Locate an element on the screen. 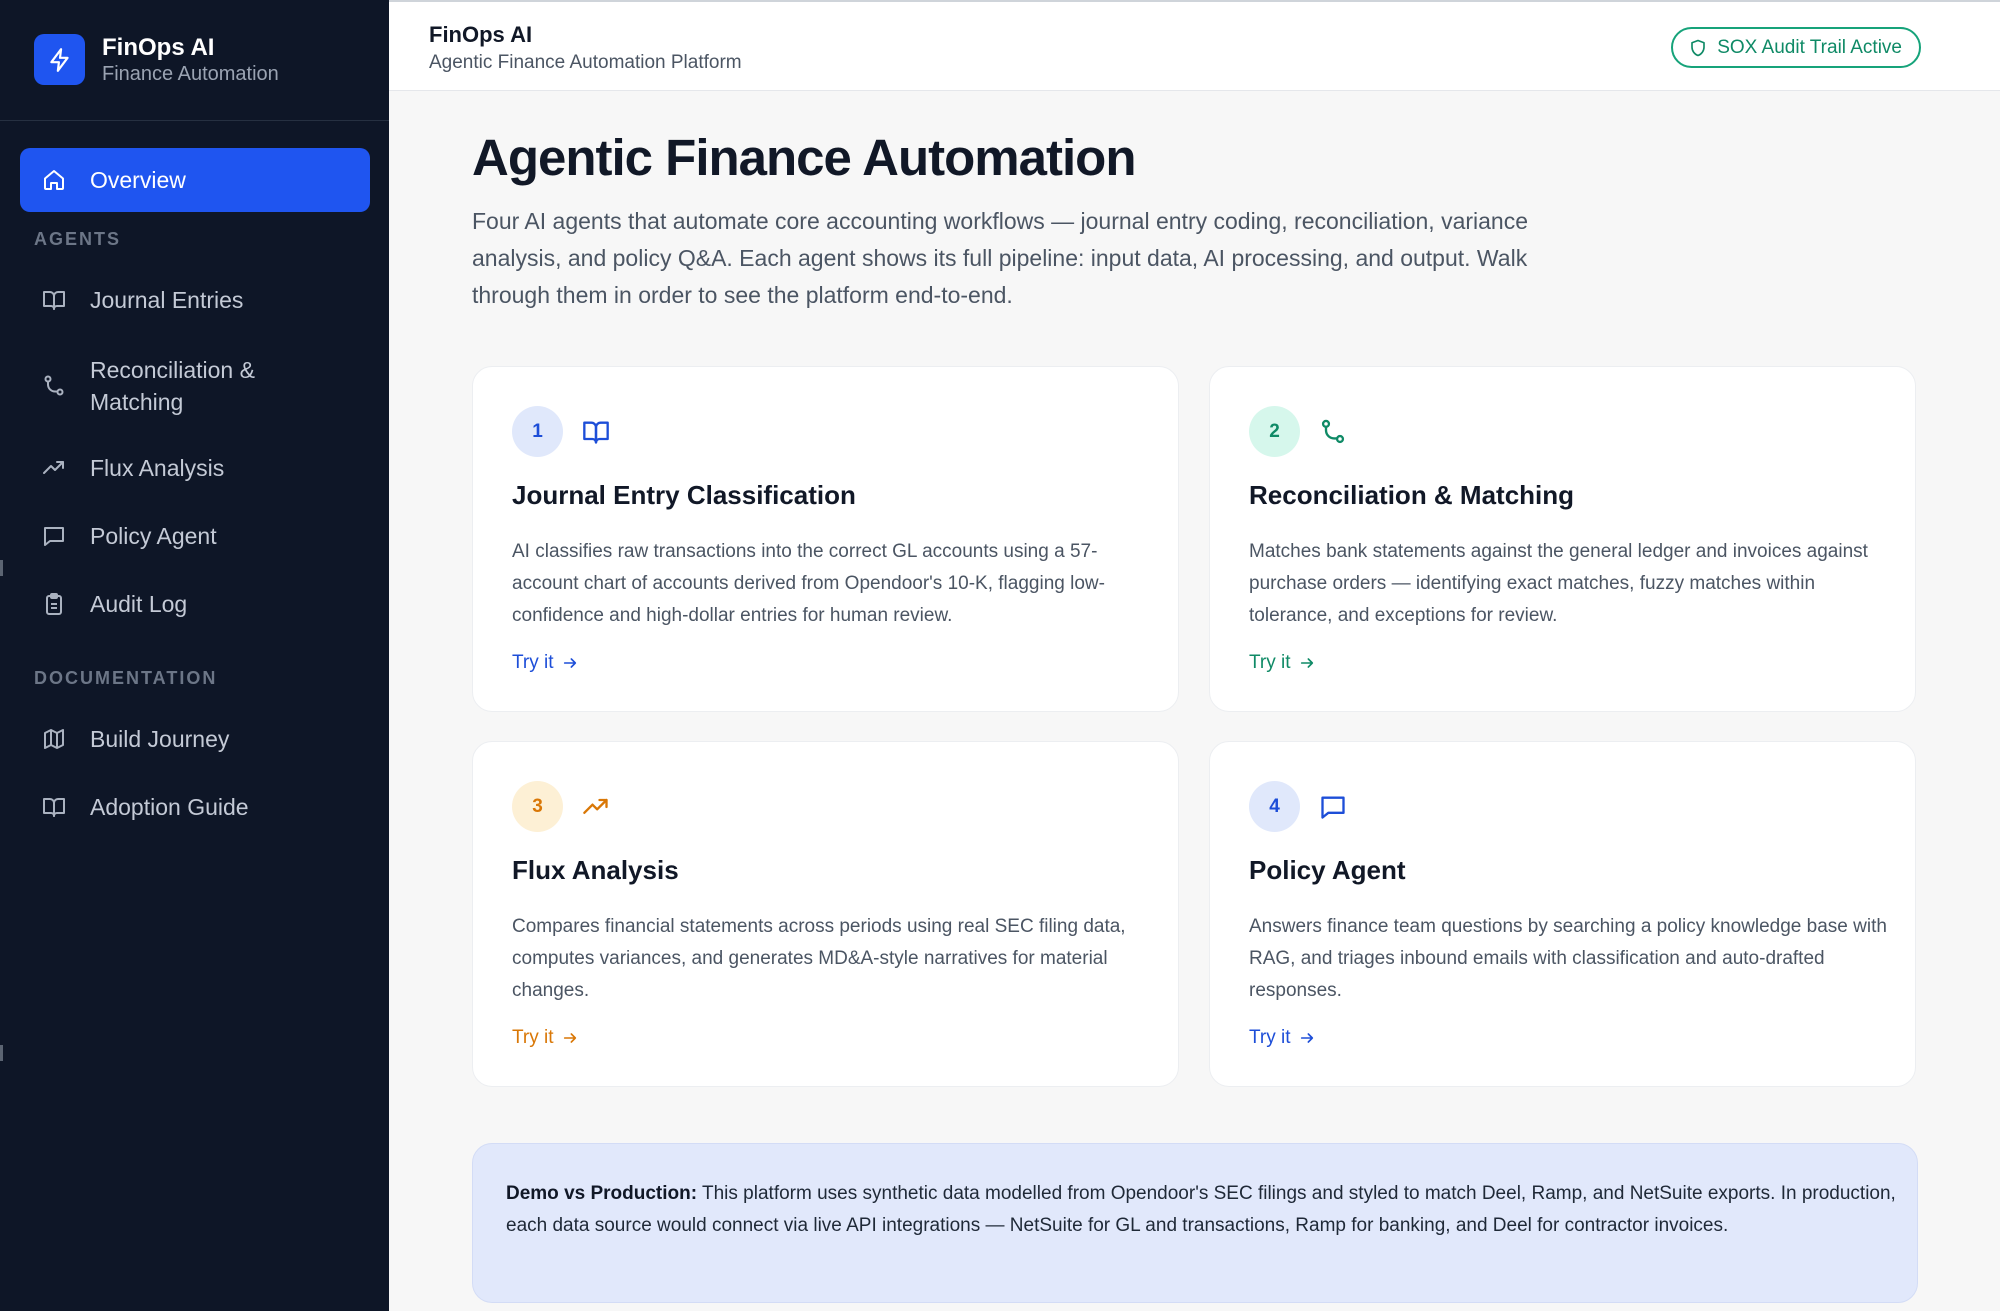 This screenshot has height=1311, width=2000. step-number-badge: 3 is located at coordinates (537, 806).